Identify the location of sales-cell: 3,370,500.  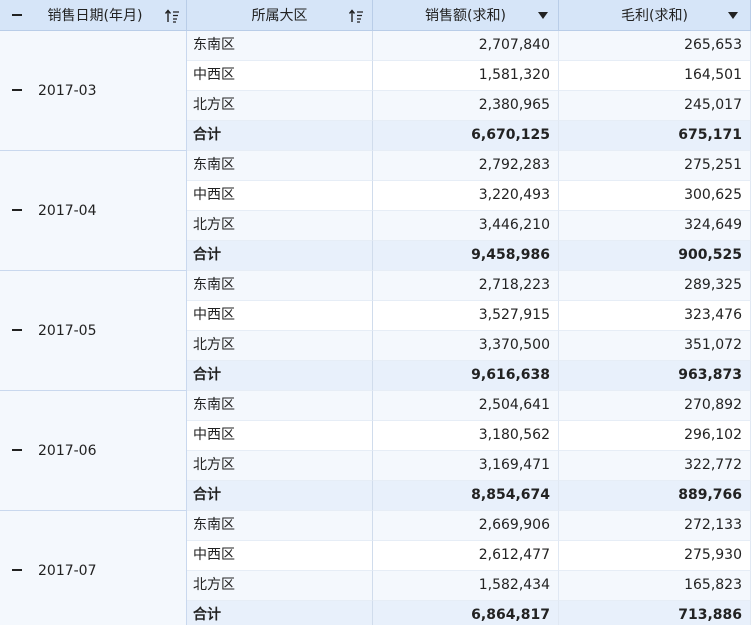
(466, 346).